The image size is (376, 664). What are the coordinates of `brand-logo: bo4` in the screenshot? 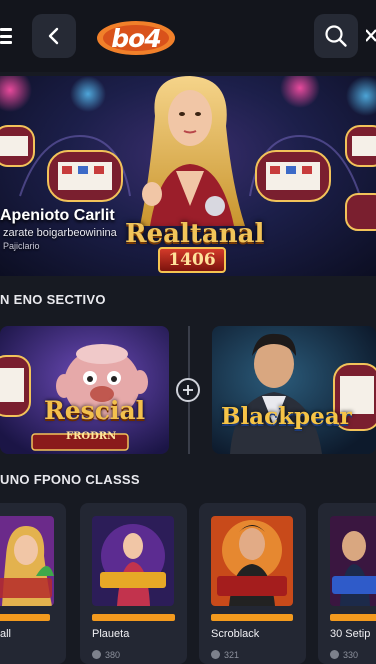 It's located at (136, 38).